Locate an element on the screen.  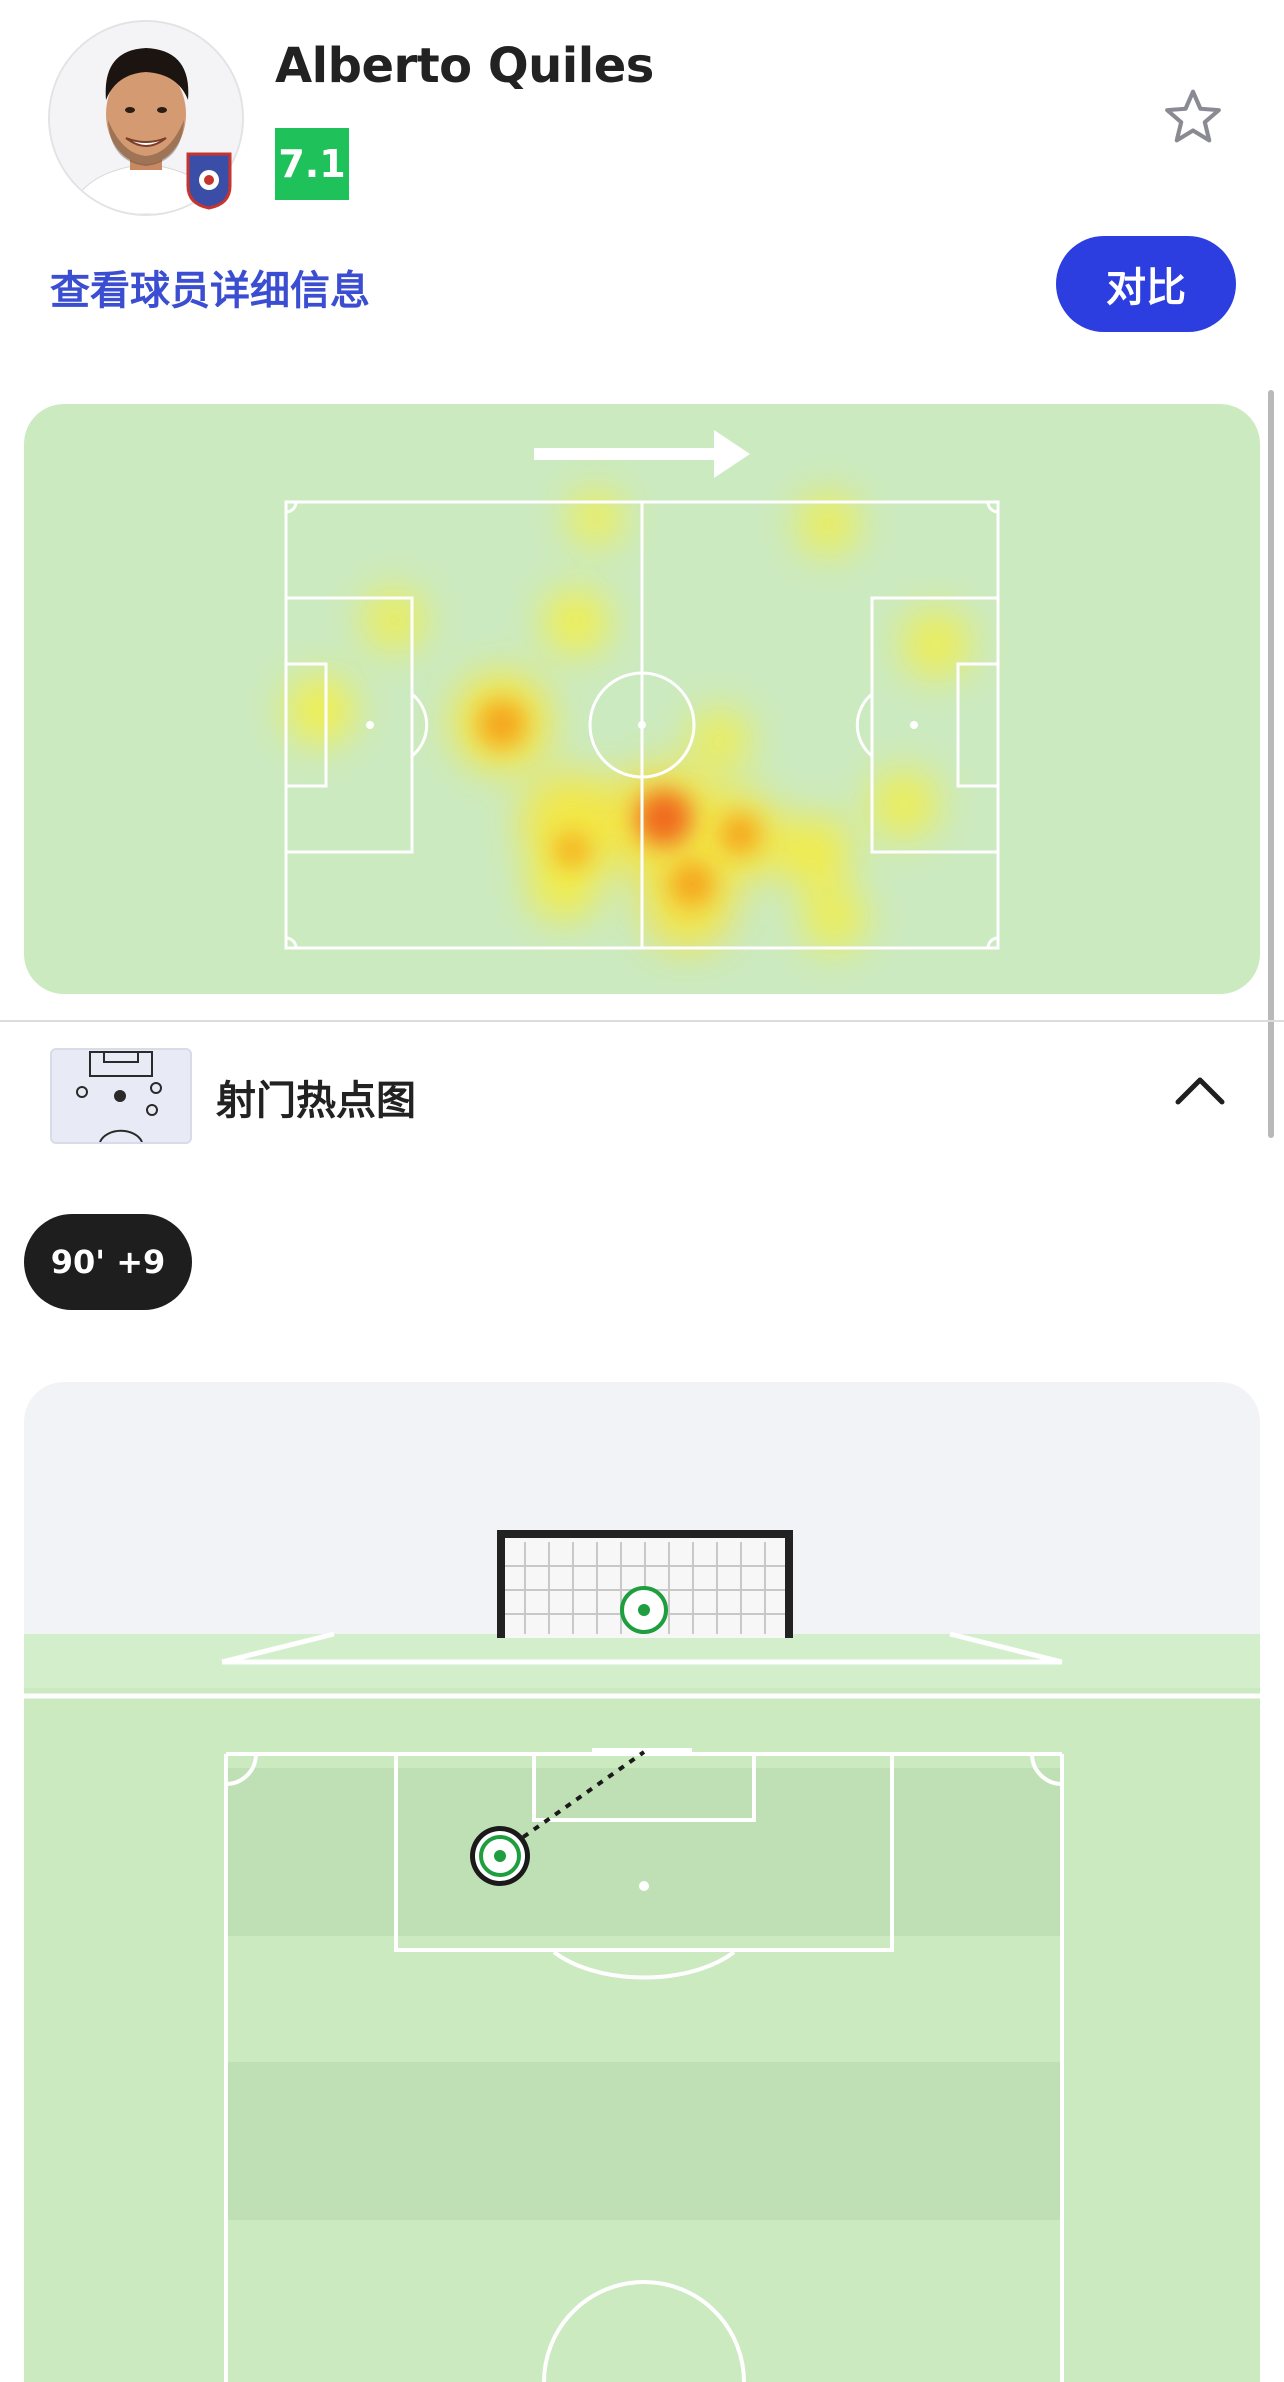
attack-direction-arrow-icon is located at coordinates (642, 454).